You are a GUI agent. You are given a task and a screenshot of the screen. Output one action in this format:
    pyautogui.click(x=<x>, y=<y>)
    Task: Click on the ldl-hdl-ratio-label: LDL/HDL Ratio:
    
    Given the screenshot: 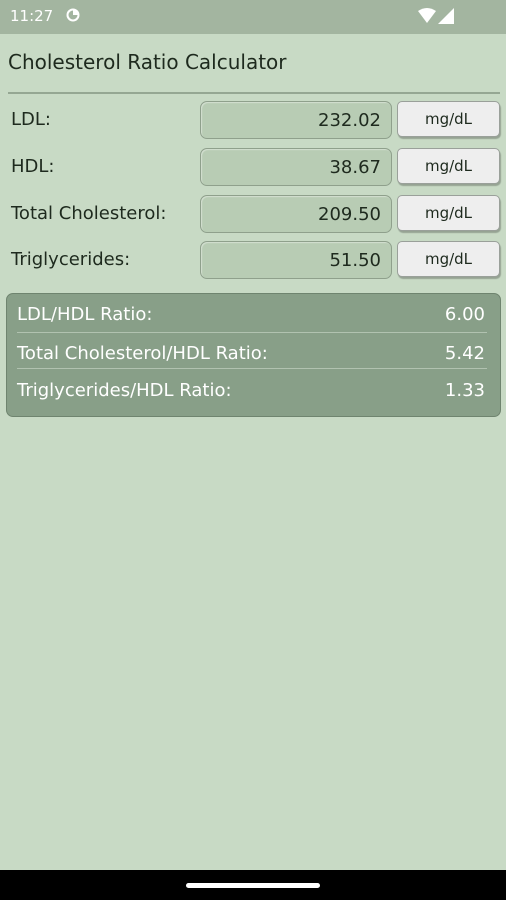 What is the action you would take?
    pyautogui.click(x=85, y=314)
    